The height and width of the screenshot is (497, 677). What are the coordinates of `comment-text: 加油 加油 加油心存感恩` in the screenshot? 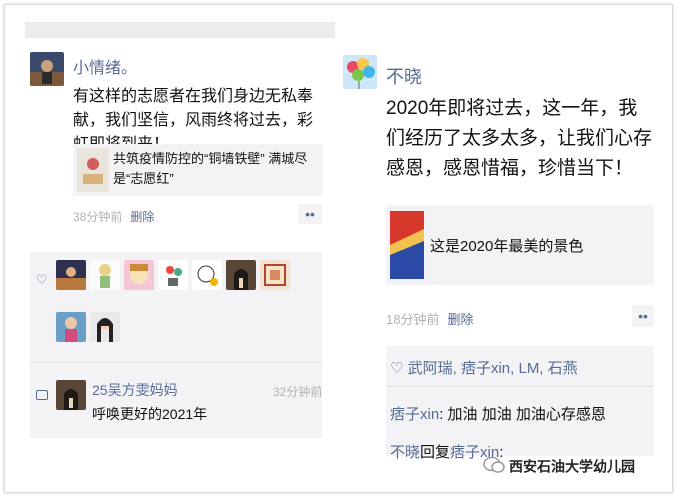 It's located at (526, 414).